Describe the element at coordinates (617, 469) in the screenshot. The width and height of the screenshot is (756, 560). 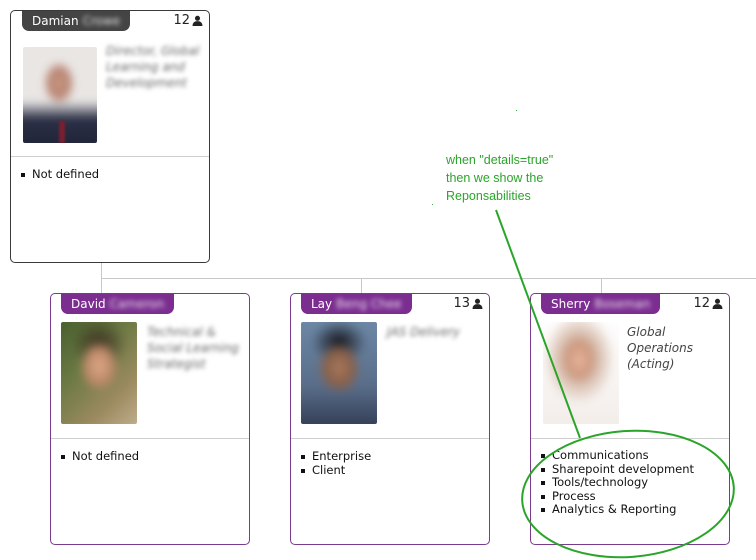
I see `responsibility-item: Sharepoint development` at that location.